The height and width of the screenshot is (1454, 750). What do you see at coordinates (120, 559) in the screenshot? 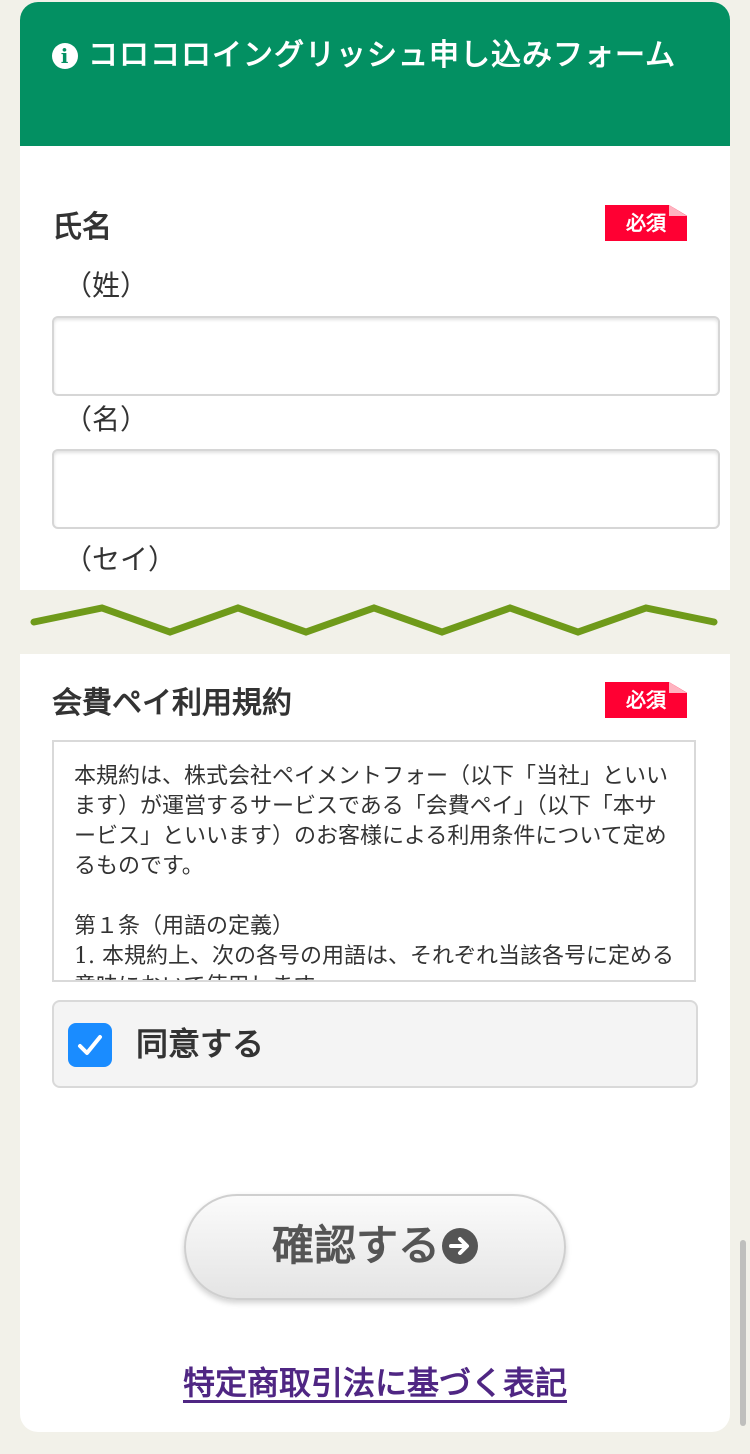
I see `last-name-kana-label: （セイ）` at bounding box center [120, 559].